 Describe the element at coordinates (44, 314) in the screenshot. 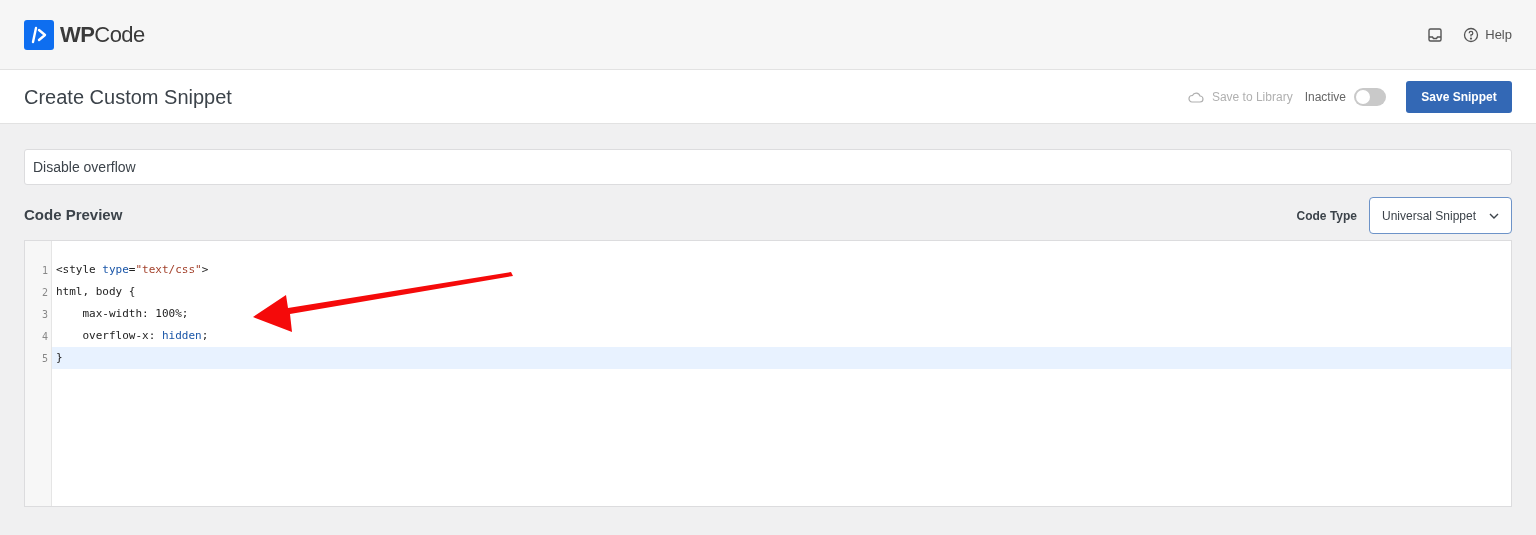

I see `line-number: 3` at that location.